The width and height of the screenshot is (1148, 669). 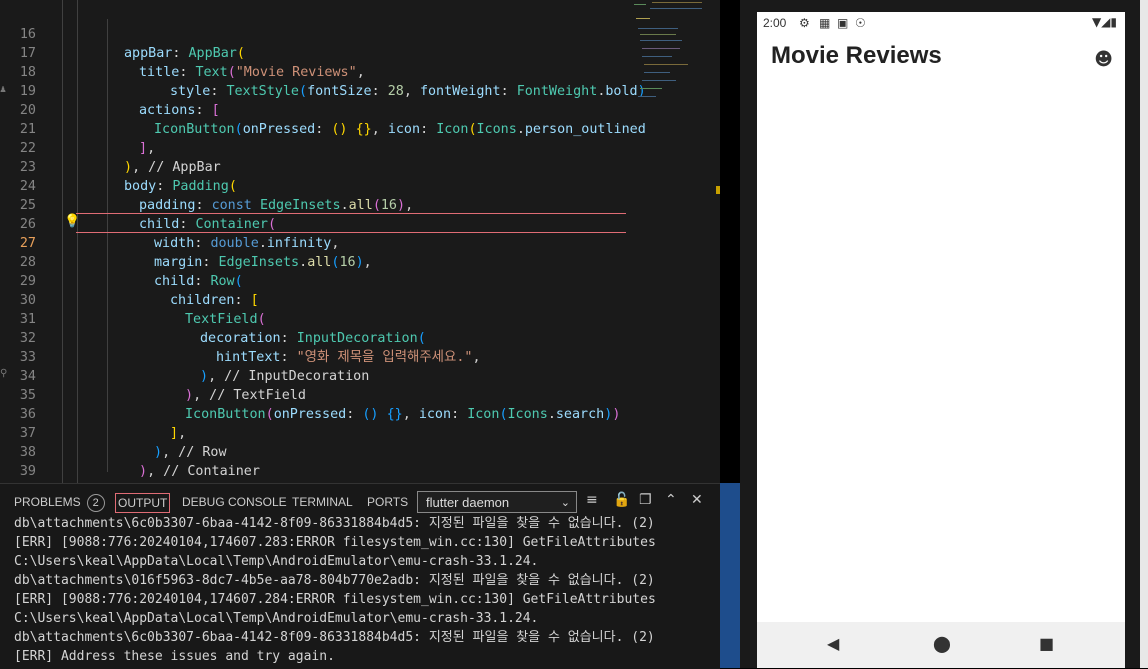 What do you see at coordinates (645, 500) in the screenshot?
I see `copy-icon: ❐` at bounding box center [645, 500].